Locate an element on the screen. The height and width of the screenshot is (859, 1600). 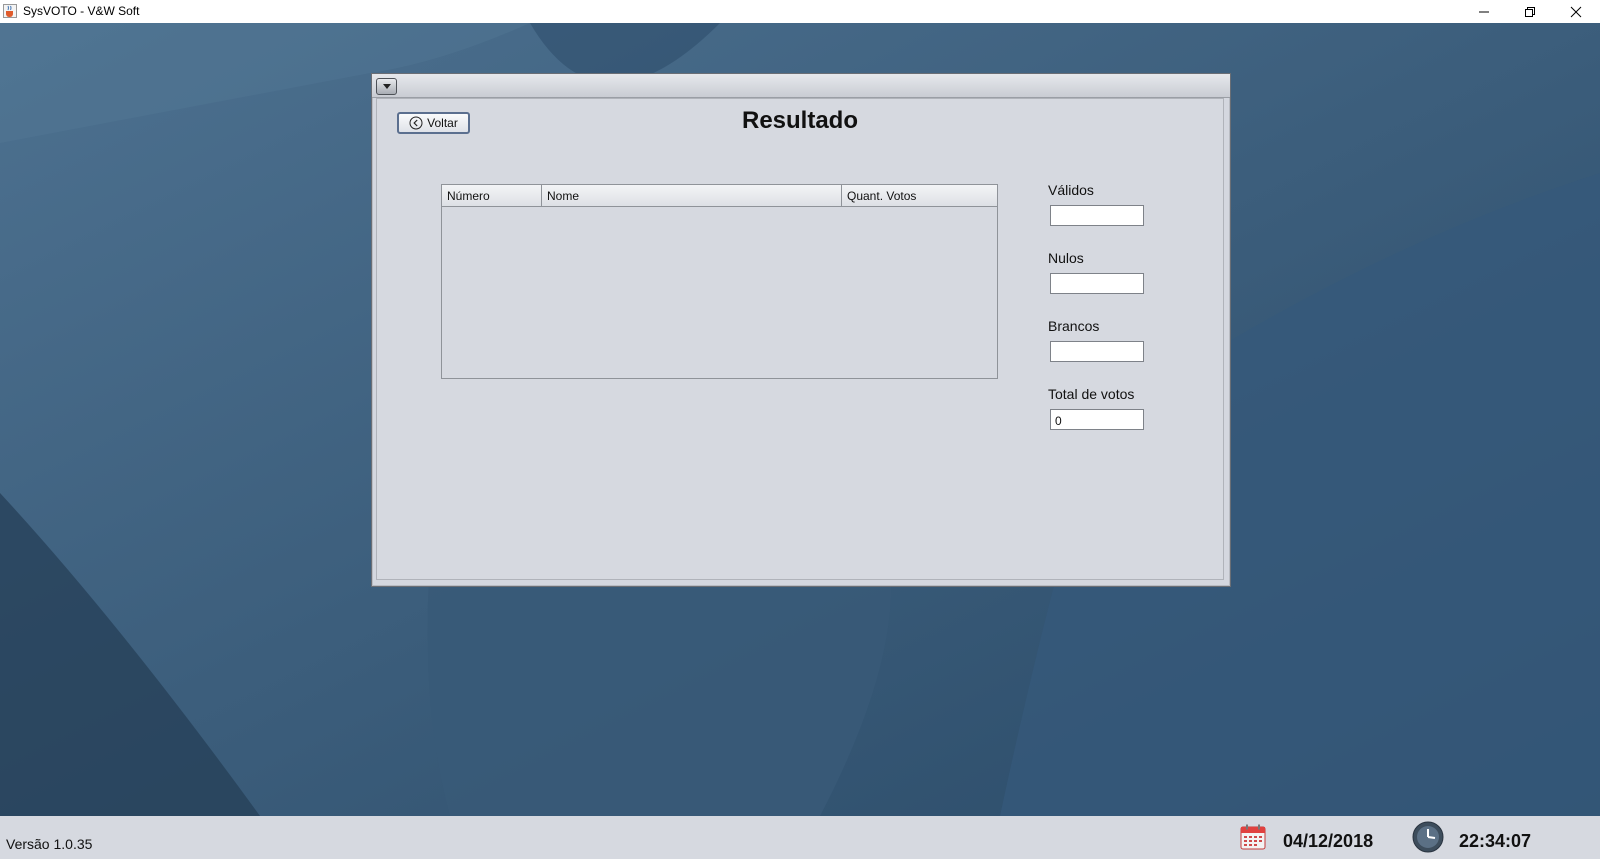
column-header-nome: Nome is located at coordinates (692, 195).